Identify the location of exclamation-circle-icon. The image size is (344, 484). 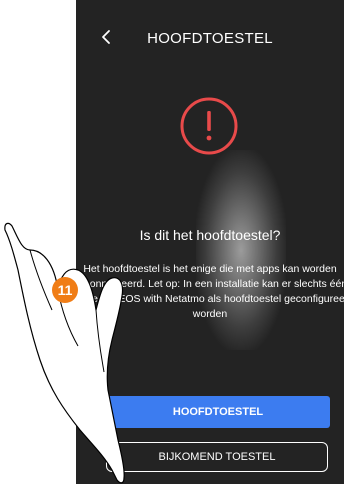
(209, 126).